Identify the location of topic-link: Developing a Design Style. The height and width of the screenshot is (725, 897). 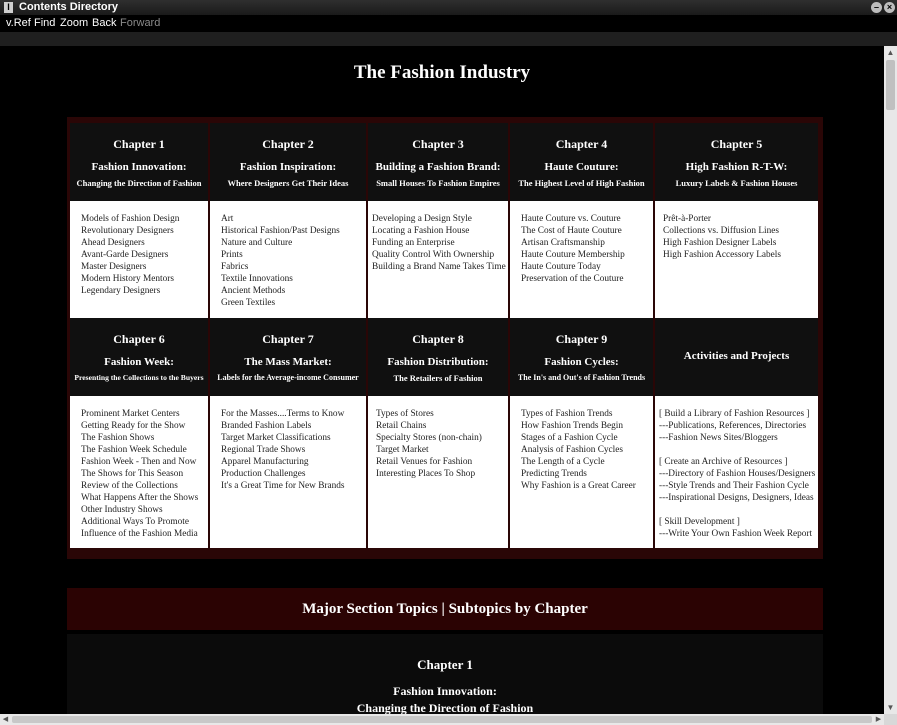
(439, 219).